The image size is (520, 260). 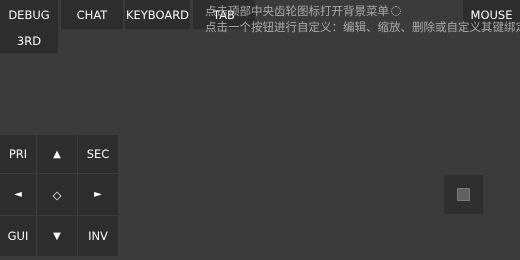 What do you see at coordinates (57, 194) in the screenshot?
I see `center-diamond-button: ◇` at bounding box center [57, 194].